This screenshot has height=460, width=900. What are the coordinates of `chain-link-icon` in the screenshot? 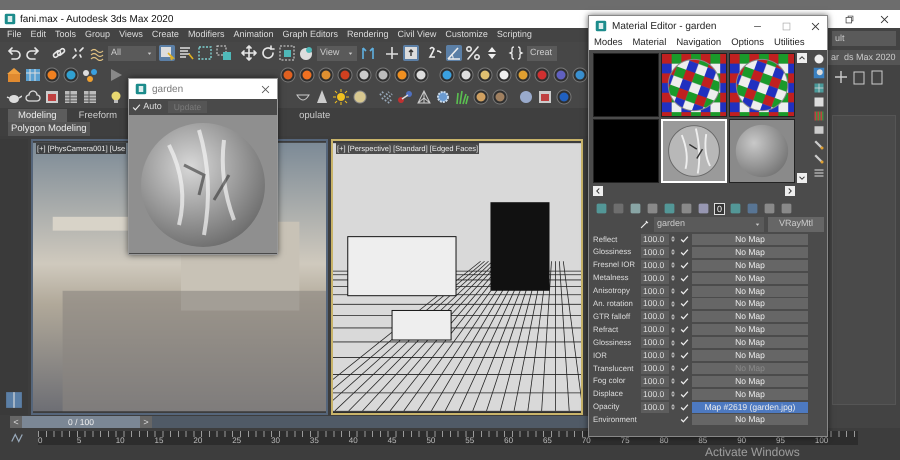 It's located at (59, 53).